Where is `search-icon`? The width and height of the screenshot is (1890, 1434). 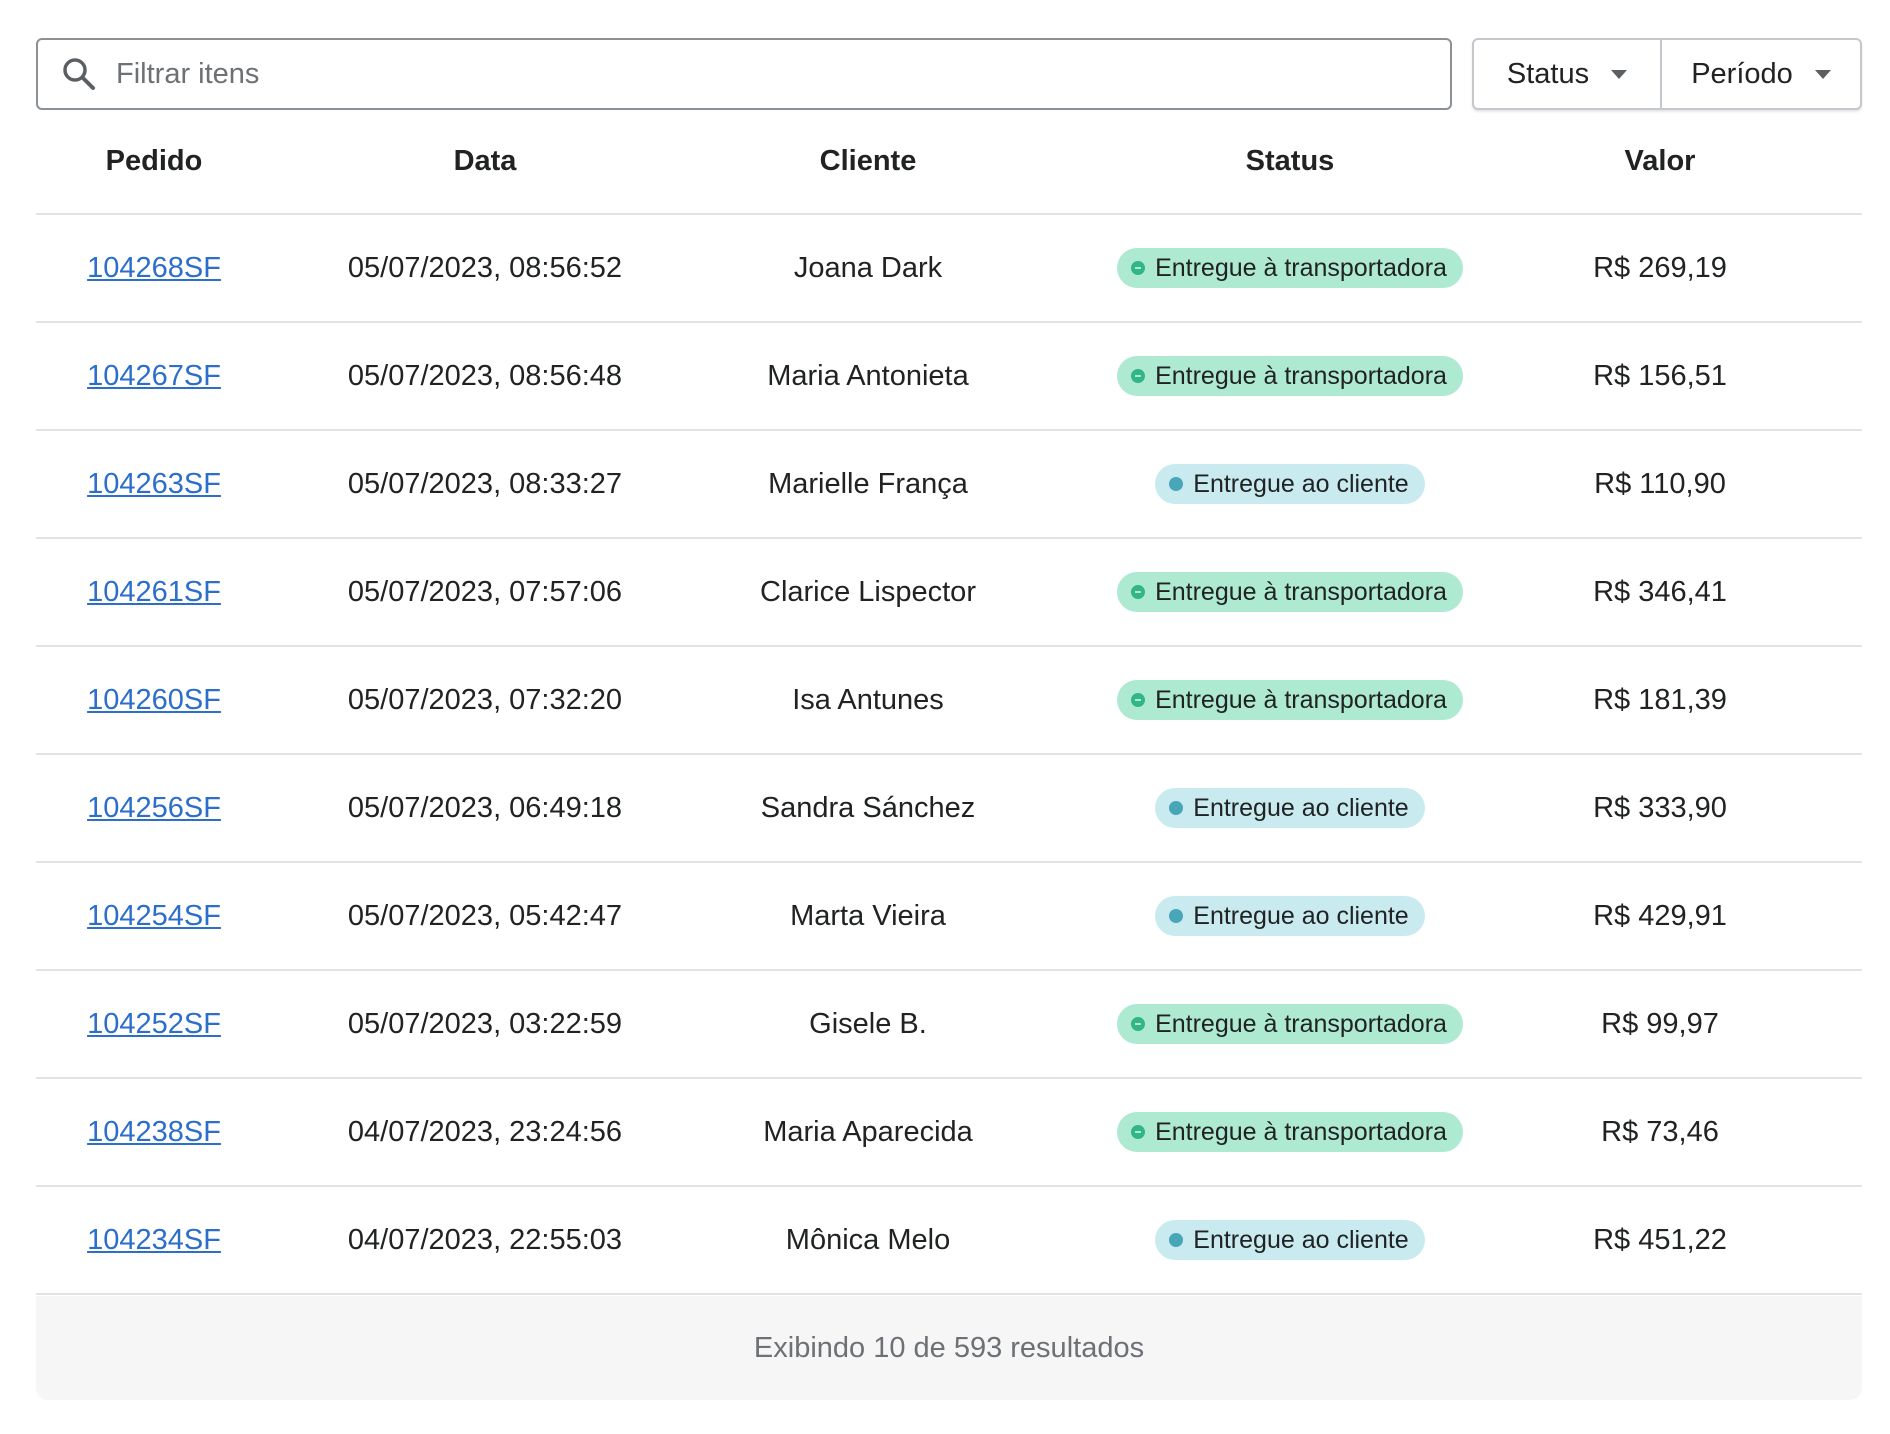 search-icon is located at coordinates (79, 74).